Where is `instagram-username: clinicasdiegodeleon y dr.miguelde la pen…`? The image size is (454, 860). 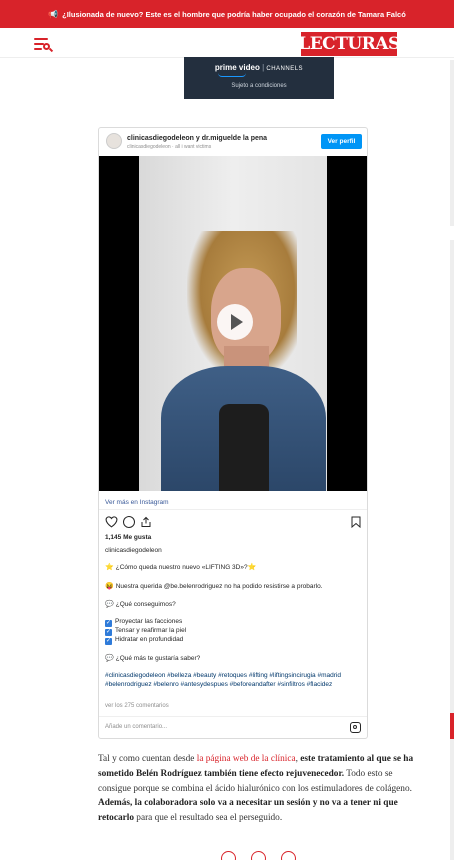 instagram-username: clinicasdiegodeleon y dr.miguelde la pen… is located at coordinates (197, 138).